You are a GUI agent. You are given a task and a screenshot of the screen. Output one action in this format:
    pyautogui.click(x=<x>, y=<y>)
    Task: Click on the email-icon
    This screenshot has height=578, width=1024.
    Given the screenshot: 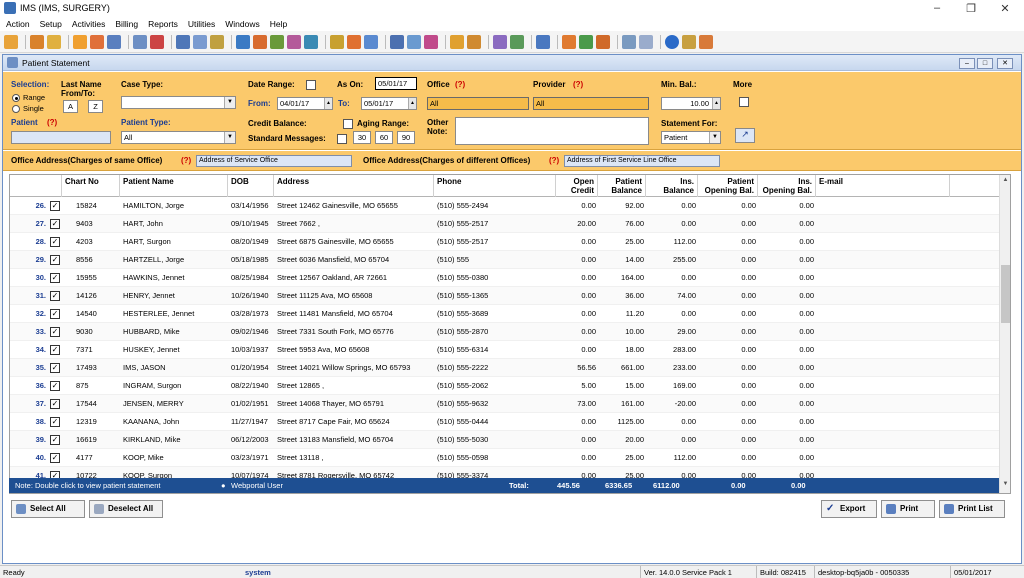 What is the action you would take?
    pyautogui.click(x=414, y=41)
    